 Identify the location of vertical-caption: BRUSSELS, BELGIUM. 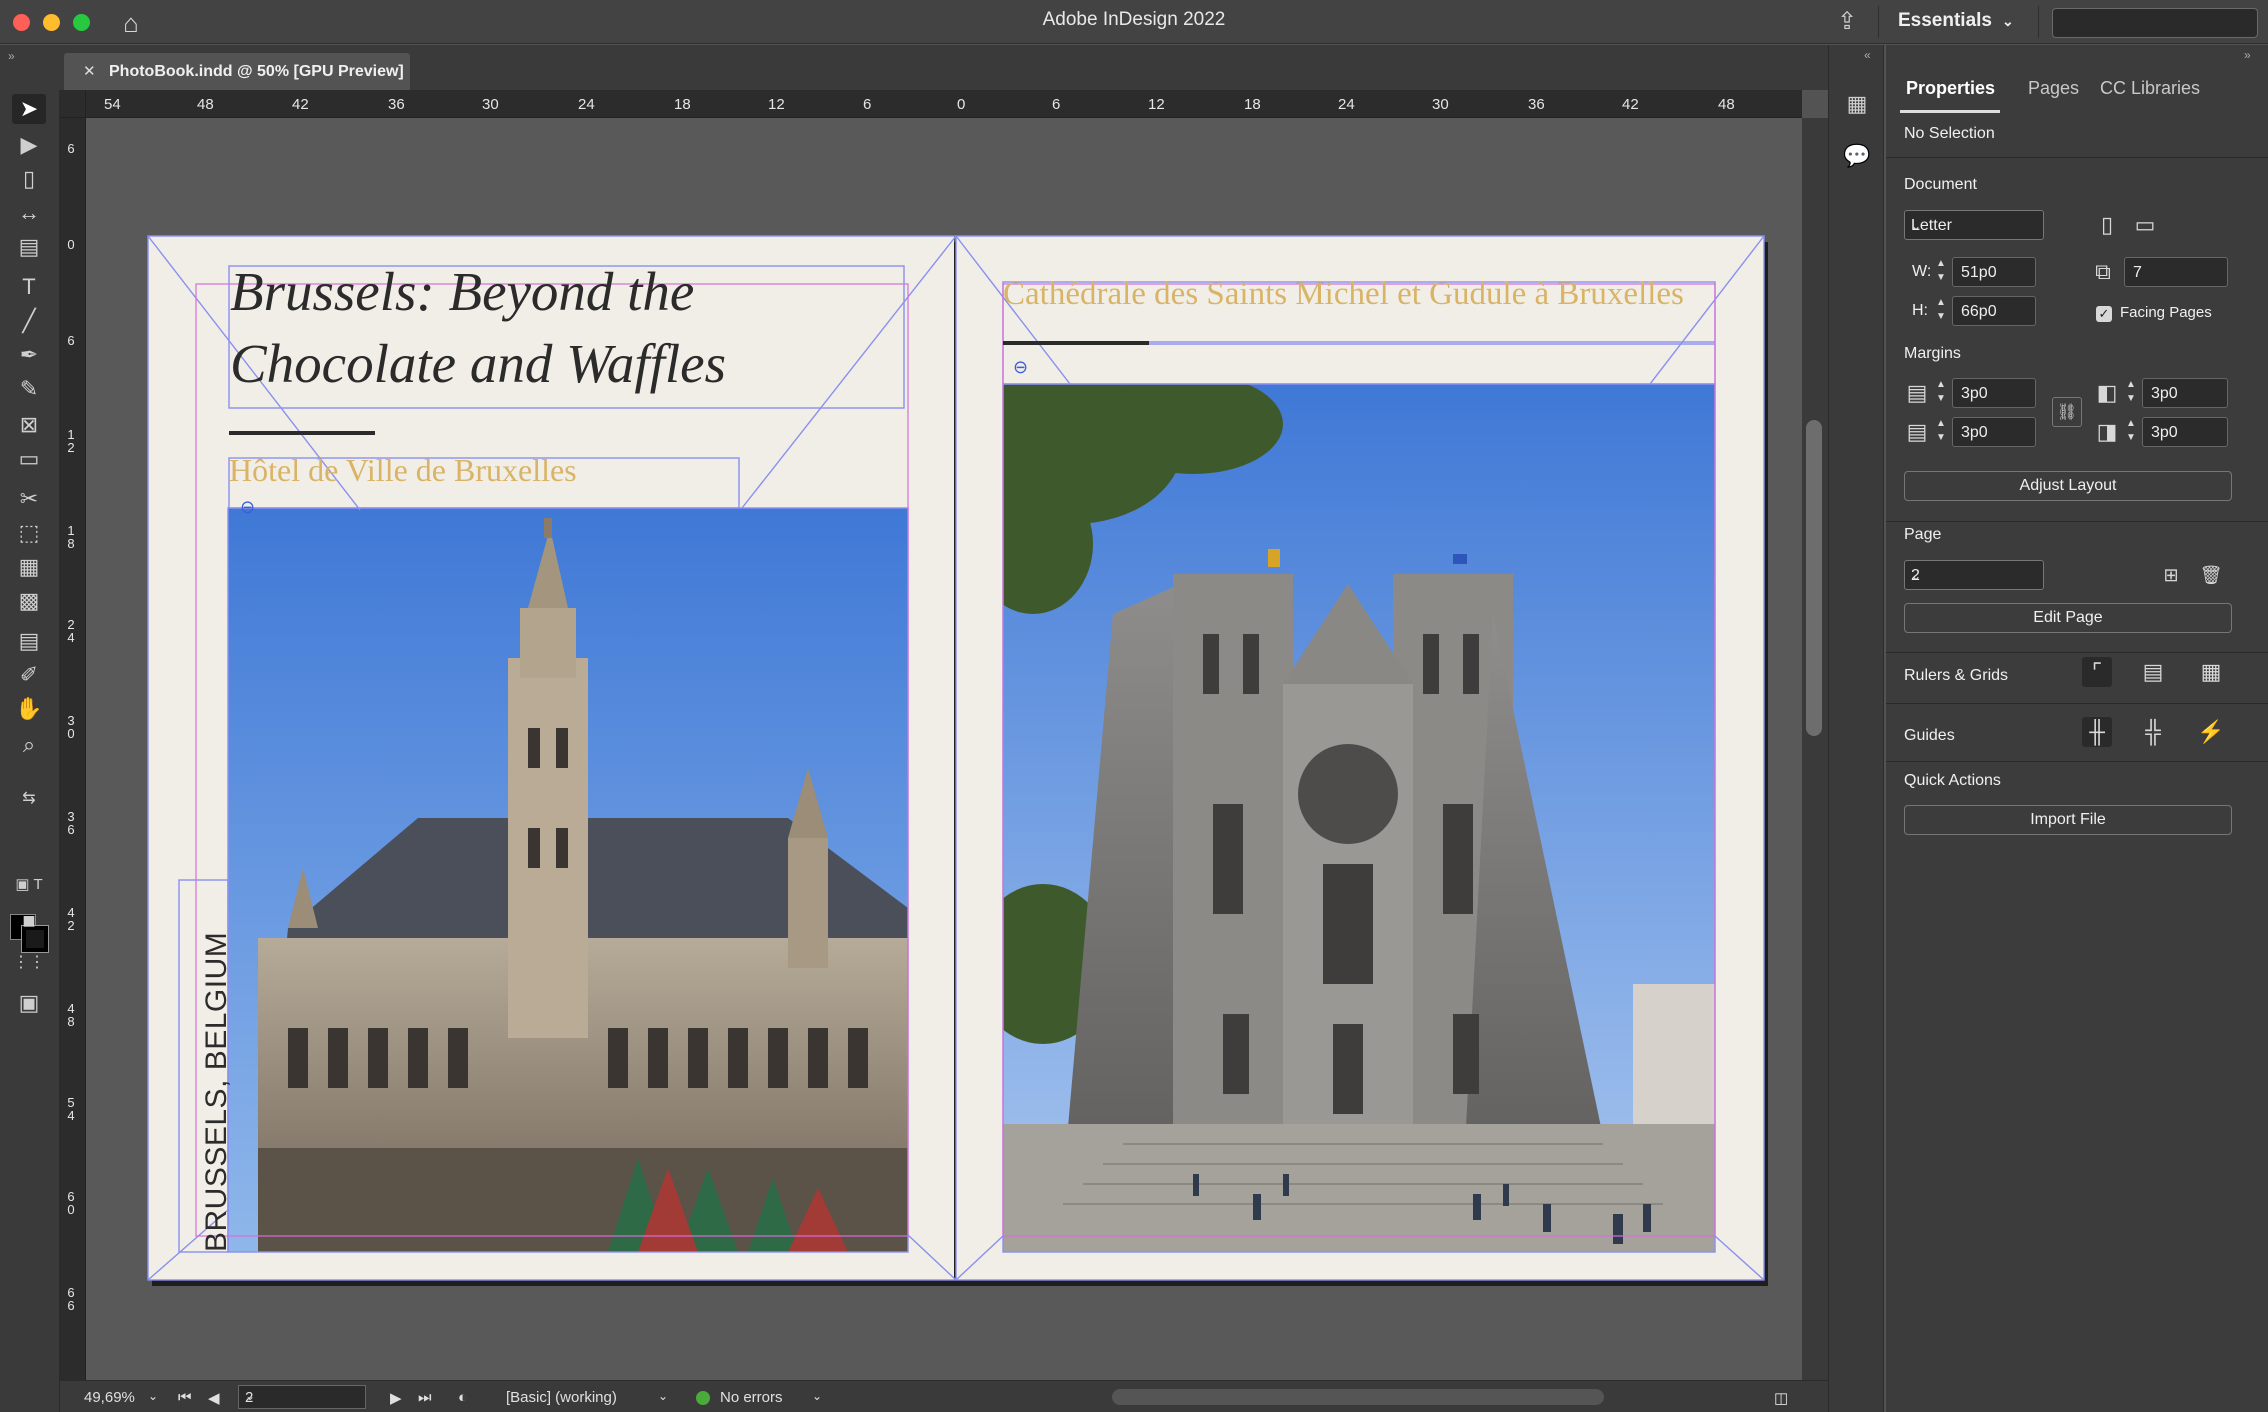
(217, 1092).